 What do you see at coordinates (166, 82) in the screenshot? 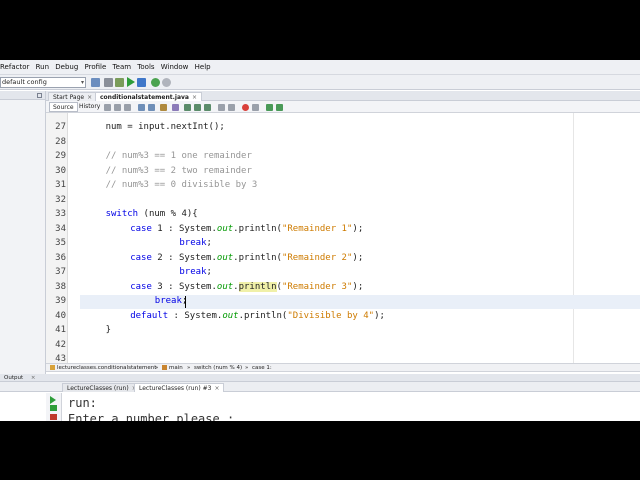
I see `apply-changes-icon` at bounding box center [166, 82].